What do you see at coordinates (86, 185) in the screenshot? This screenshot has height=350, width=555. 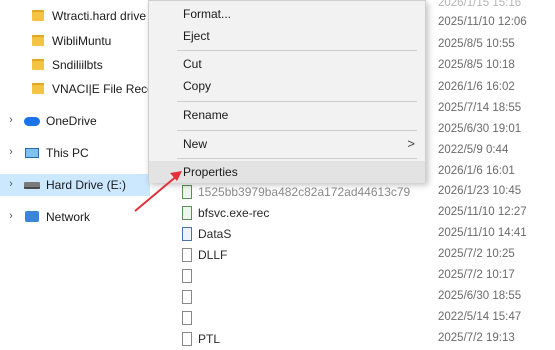 I see `nav-item-label: Hard Drive (E:)` at bounding box center [86, 185].